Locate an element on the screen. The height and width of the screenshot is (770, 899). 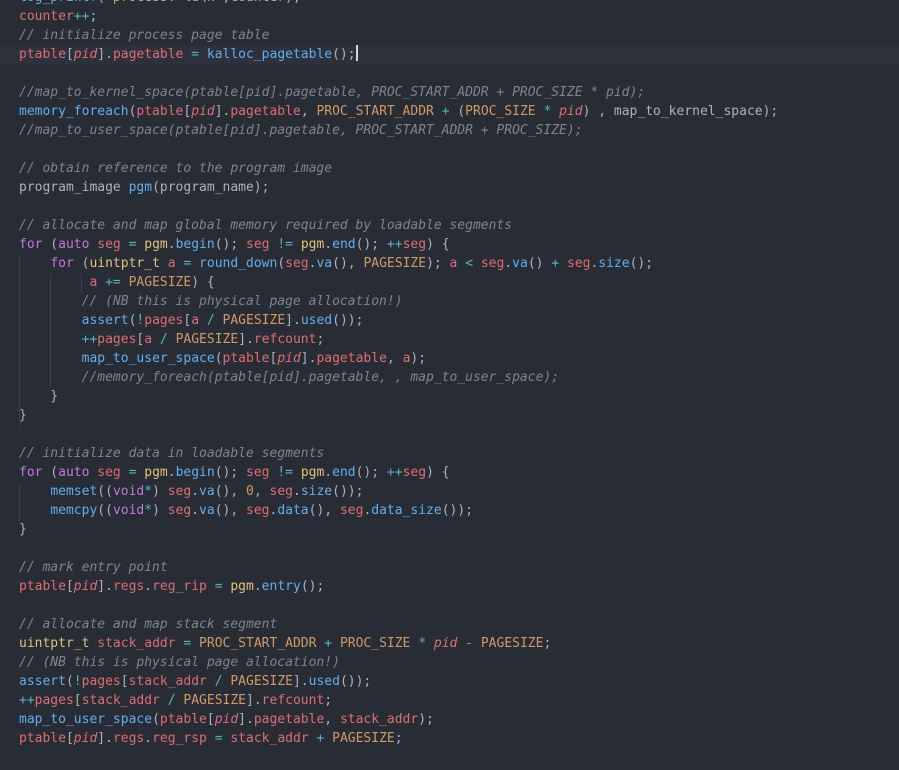
code-token: a is located at coordinates (148, 339).